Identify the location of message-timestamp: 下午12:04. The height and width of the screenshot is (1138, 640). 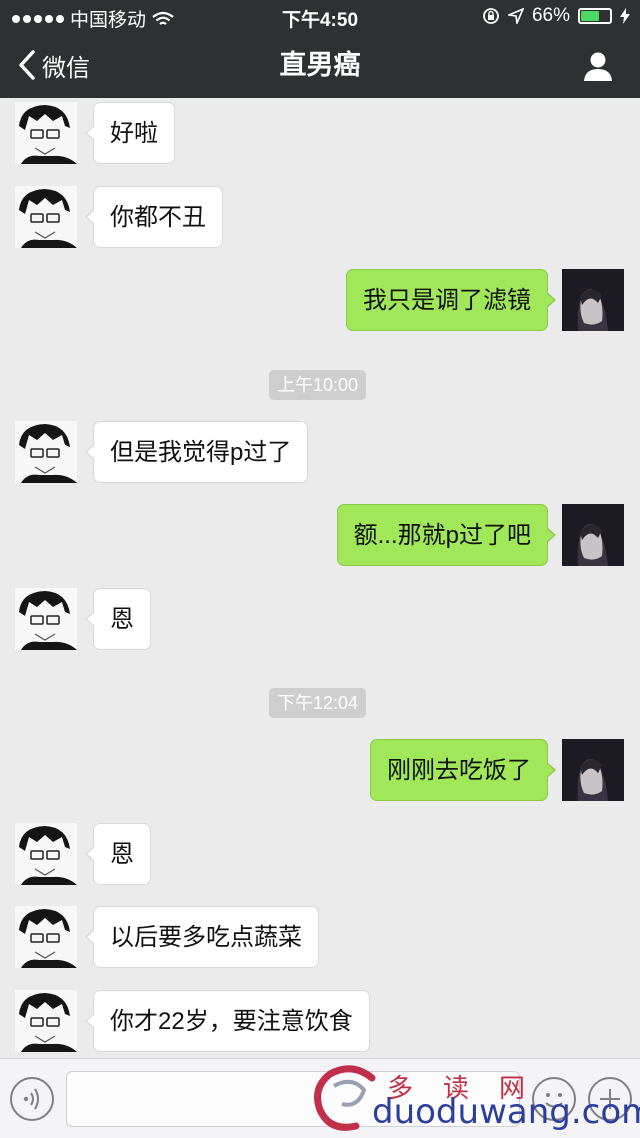
(318, 703).